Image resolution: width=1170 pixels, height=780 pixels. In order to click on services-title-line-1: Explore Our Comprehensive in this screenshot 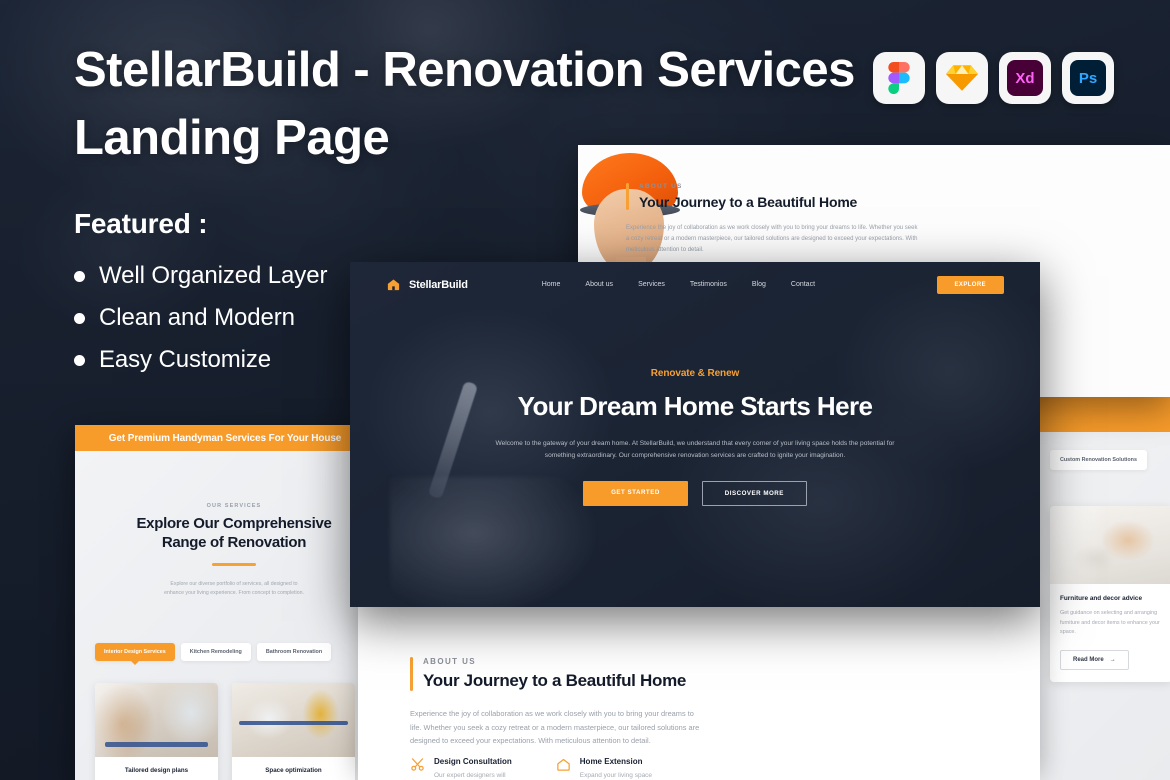, I will do `click(234, 523)`.